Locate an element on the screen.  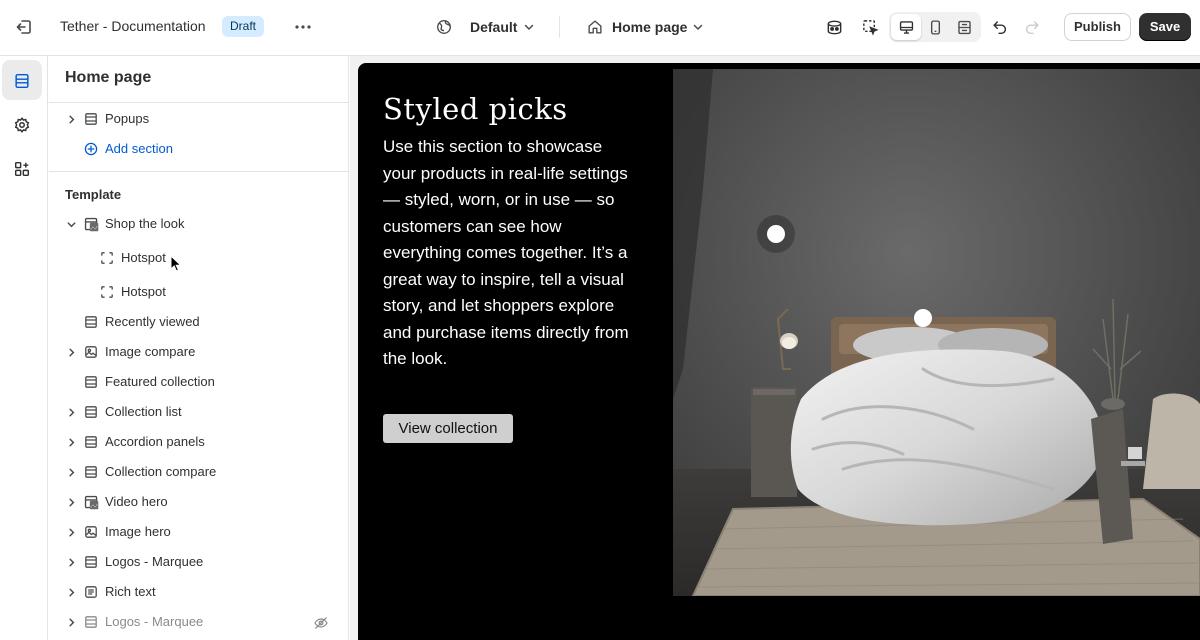
save-button: Save is located at coordinates (1165, 27).